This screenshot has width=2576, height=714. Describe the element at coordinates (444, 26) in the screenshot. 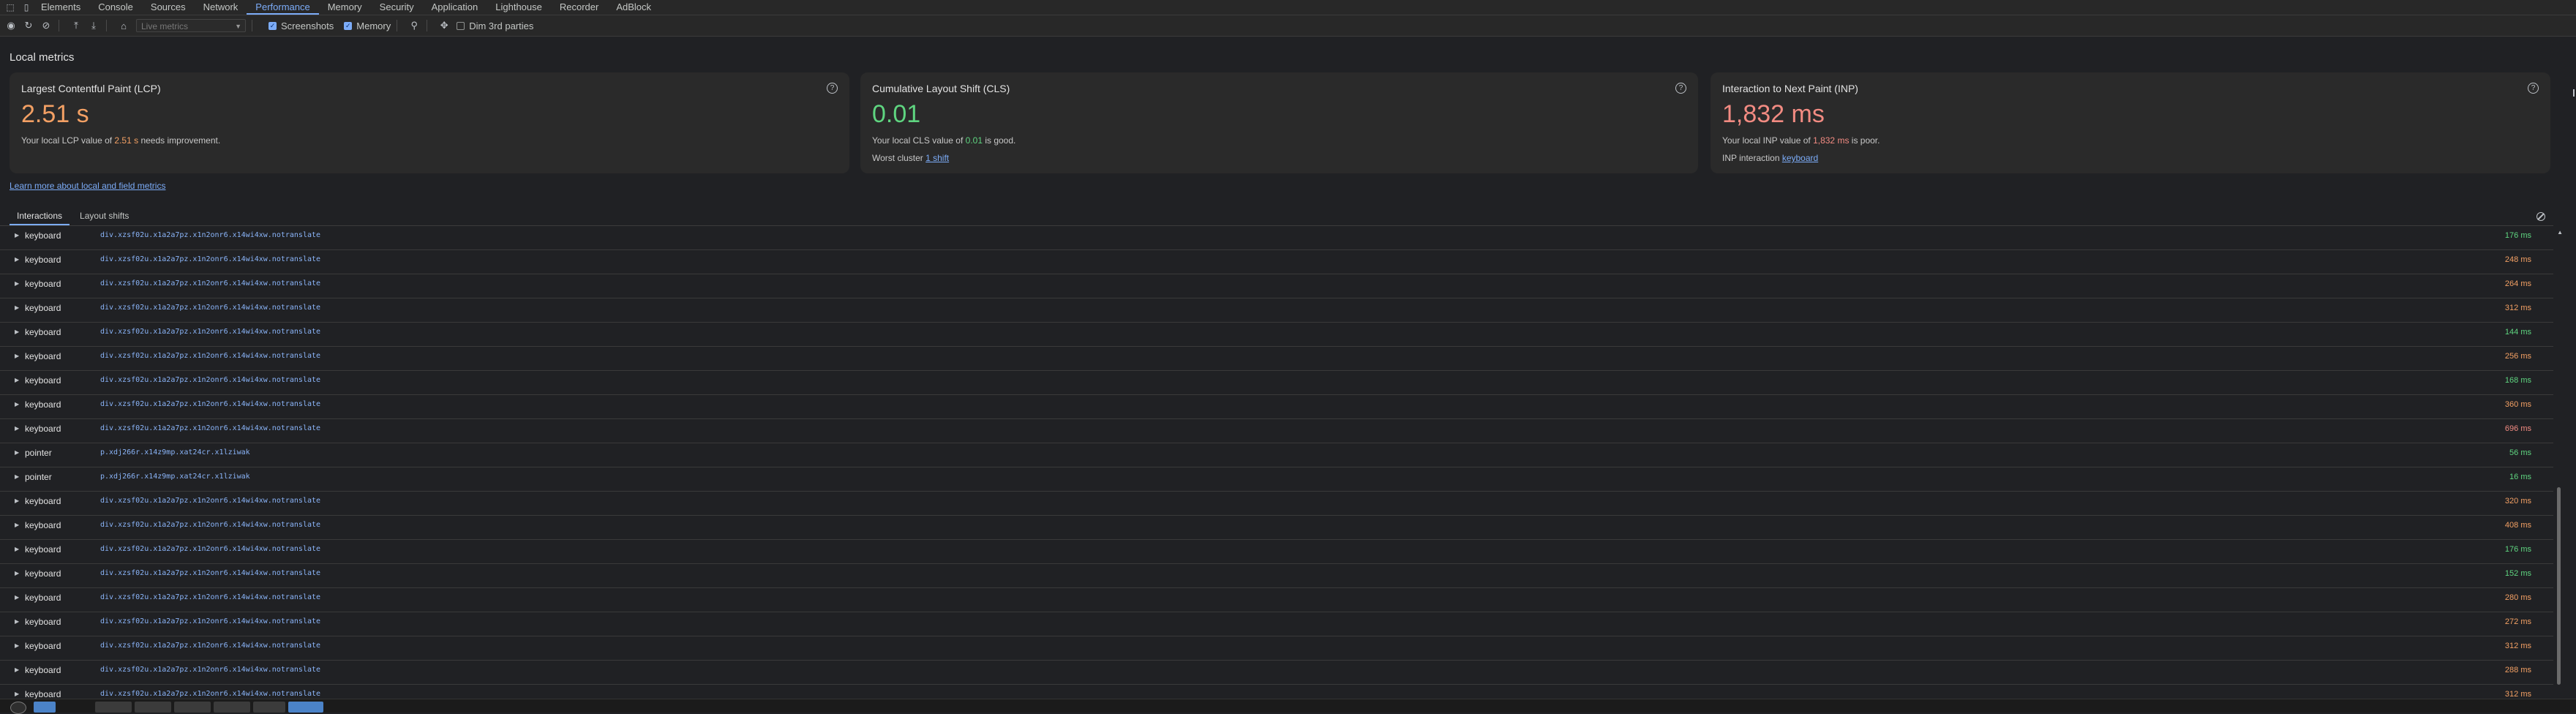

I see `capture-settings-icon: ✥` at that location.